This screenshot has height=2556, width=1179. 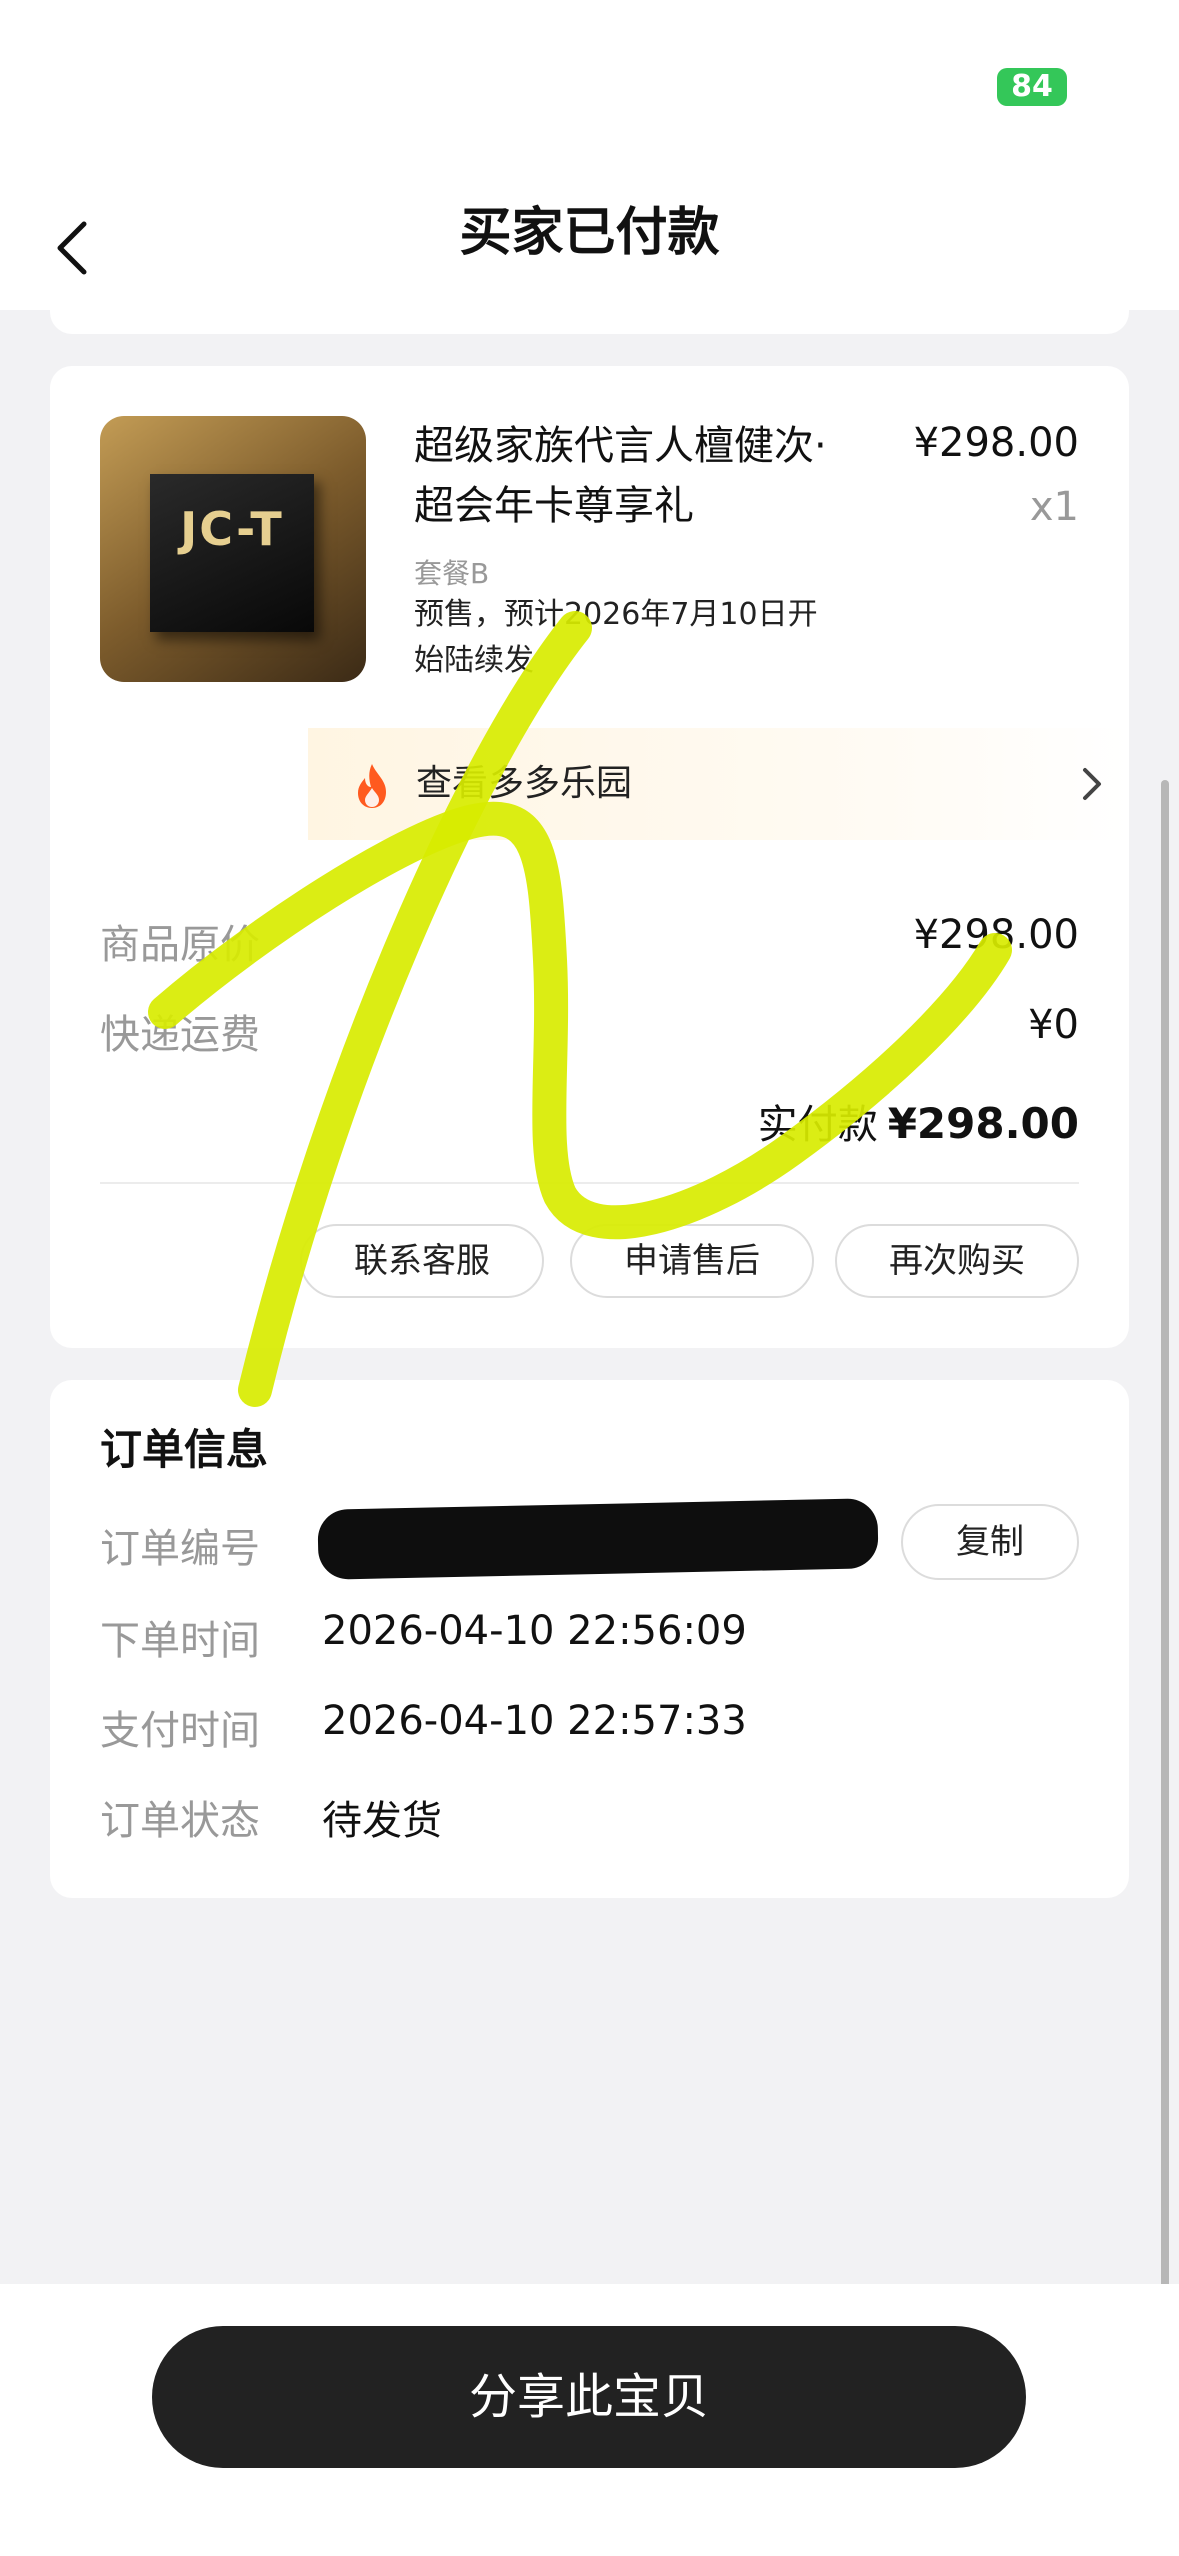 What do you see at coordinates (589, 95) in the screenshot?
I see `status-bar: 84` at bounding box center [589, 95].